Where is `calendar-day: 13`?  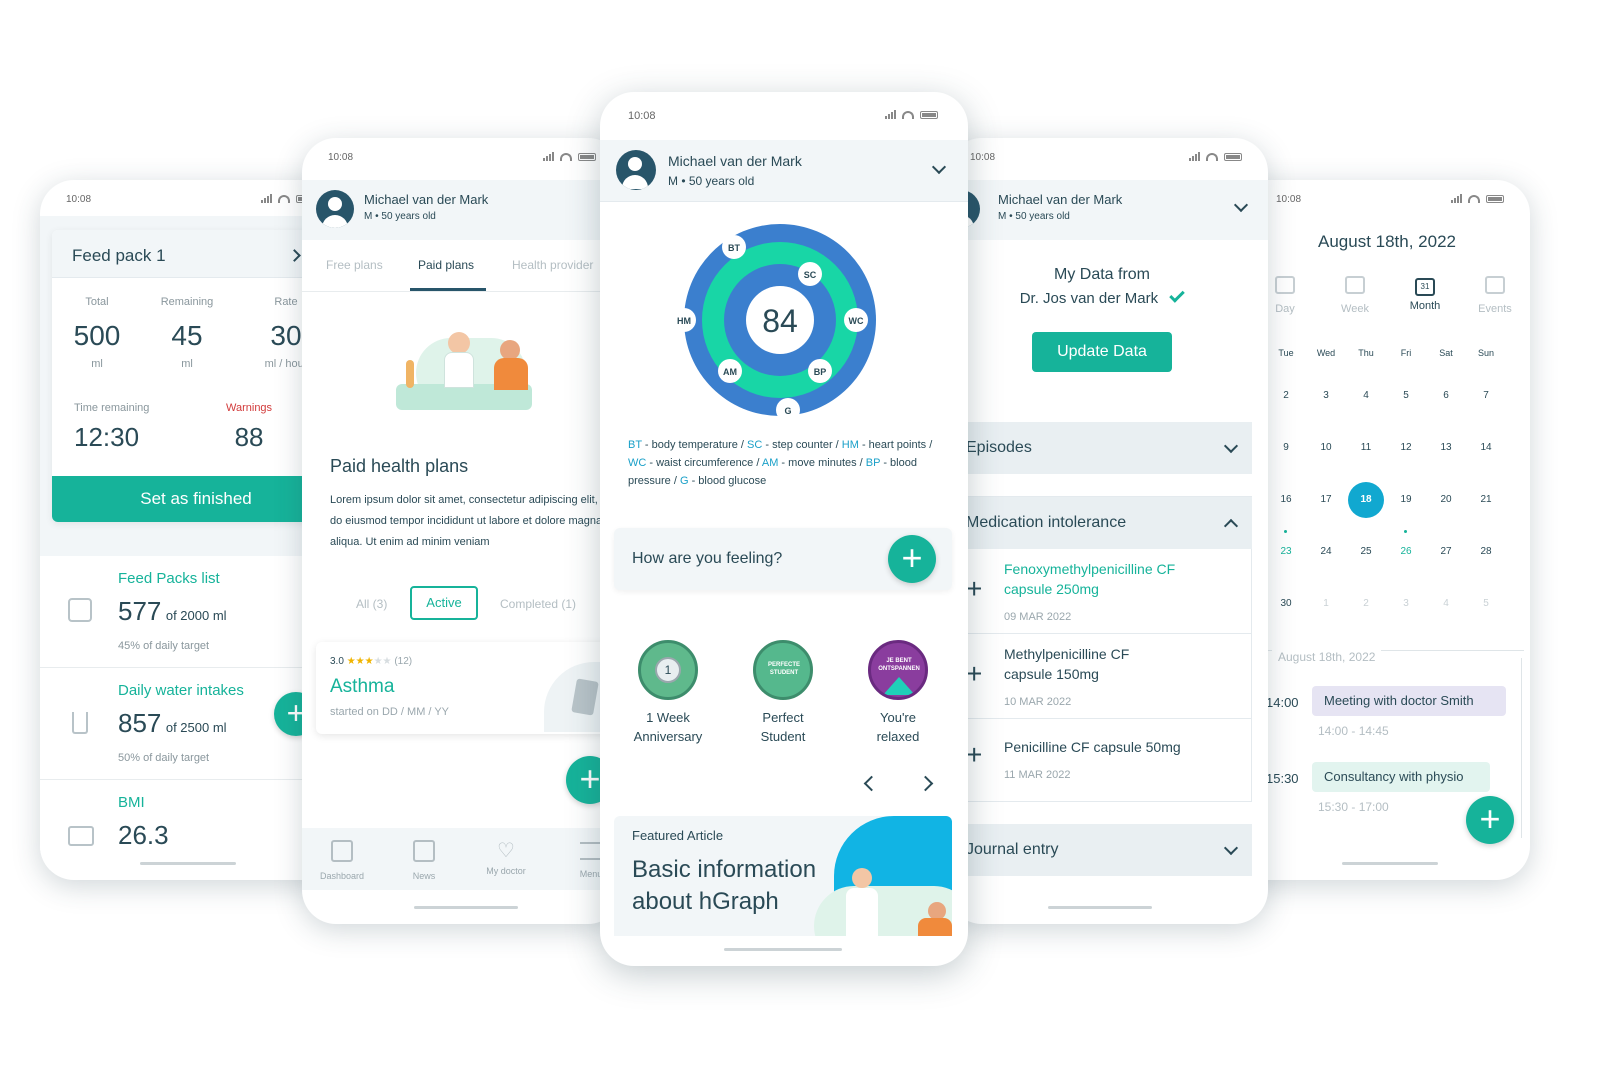
calendar-day: 13 is located at coordinates (1446, 448).